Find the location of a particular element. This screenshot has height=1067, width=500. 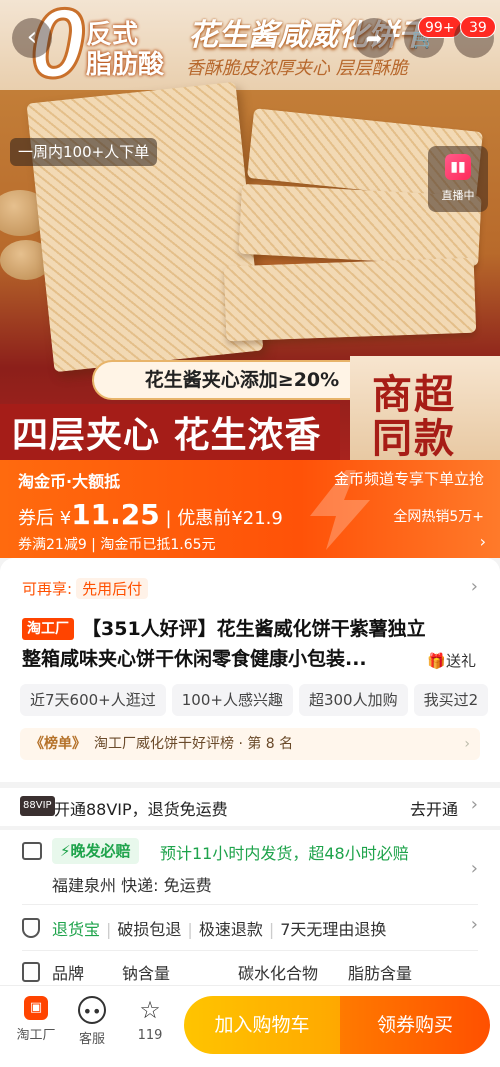

service-item: 7天无理由退换 is located at coordinates (333, 929).